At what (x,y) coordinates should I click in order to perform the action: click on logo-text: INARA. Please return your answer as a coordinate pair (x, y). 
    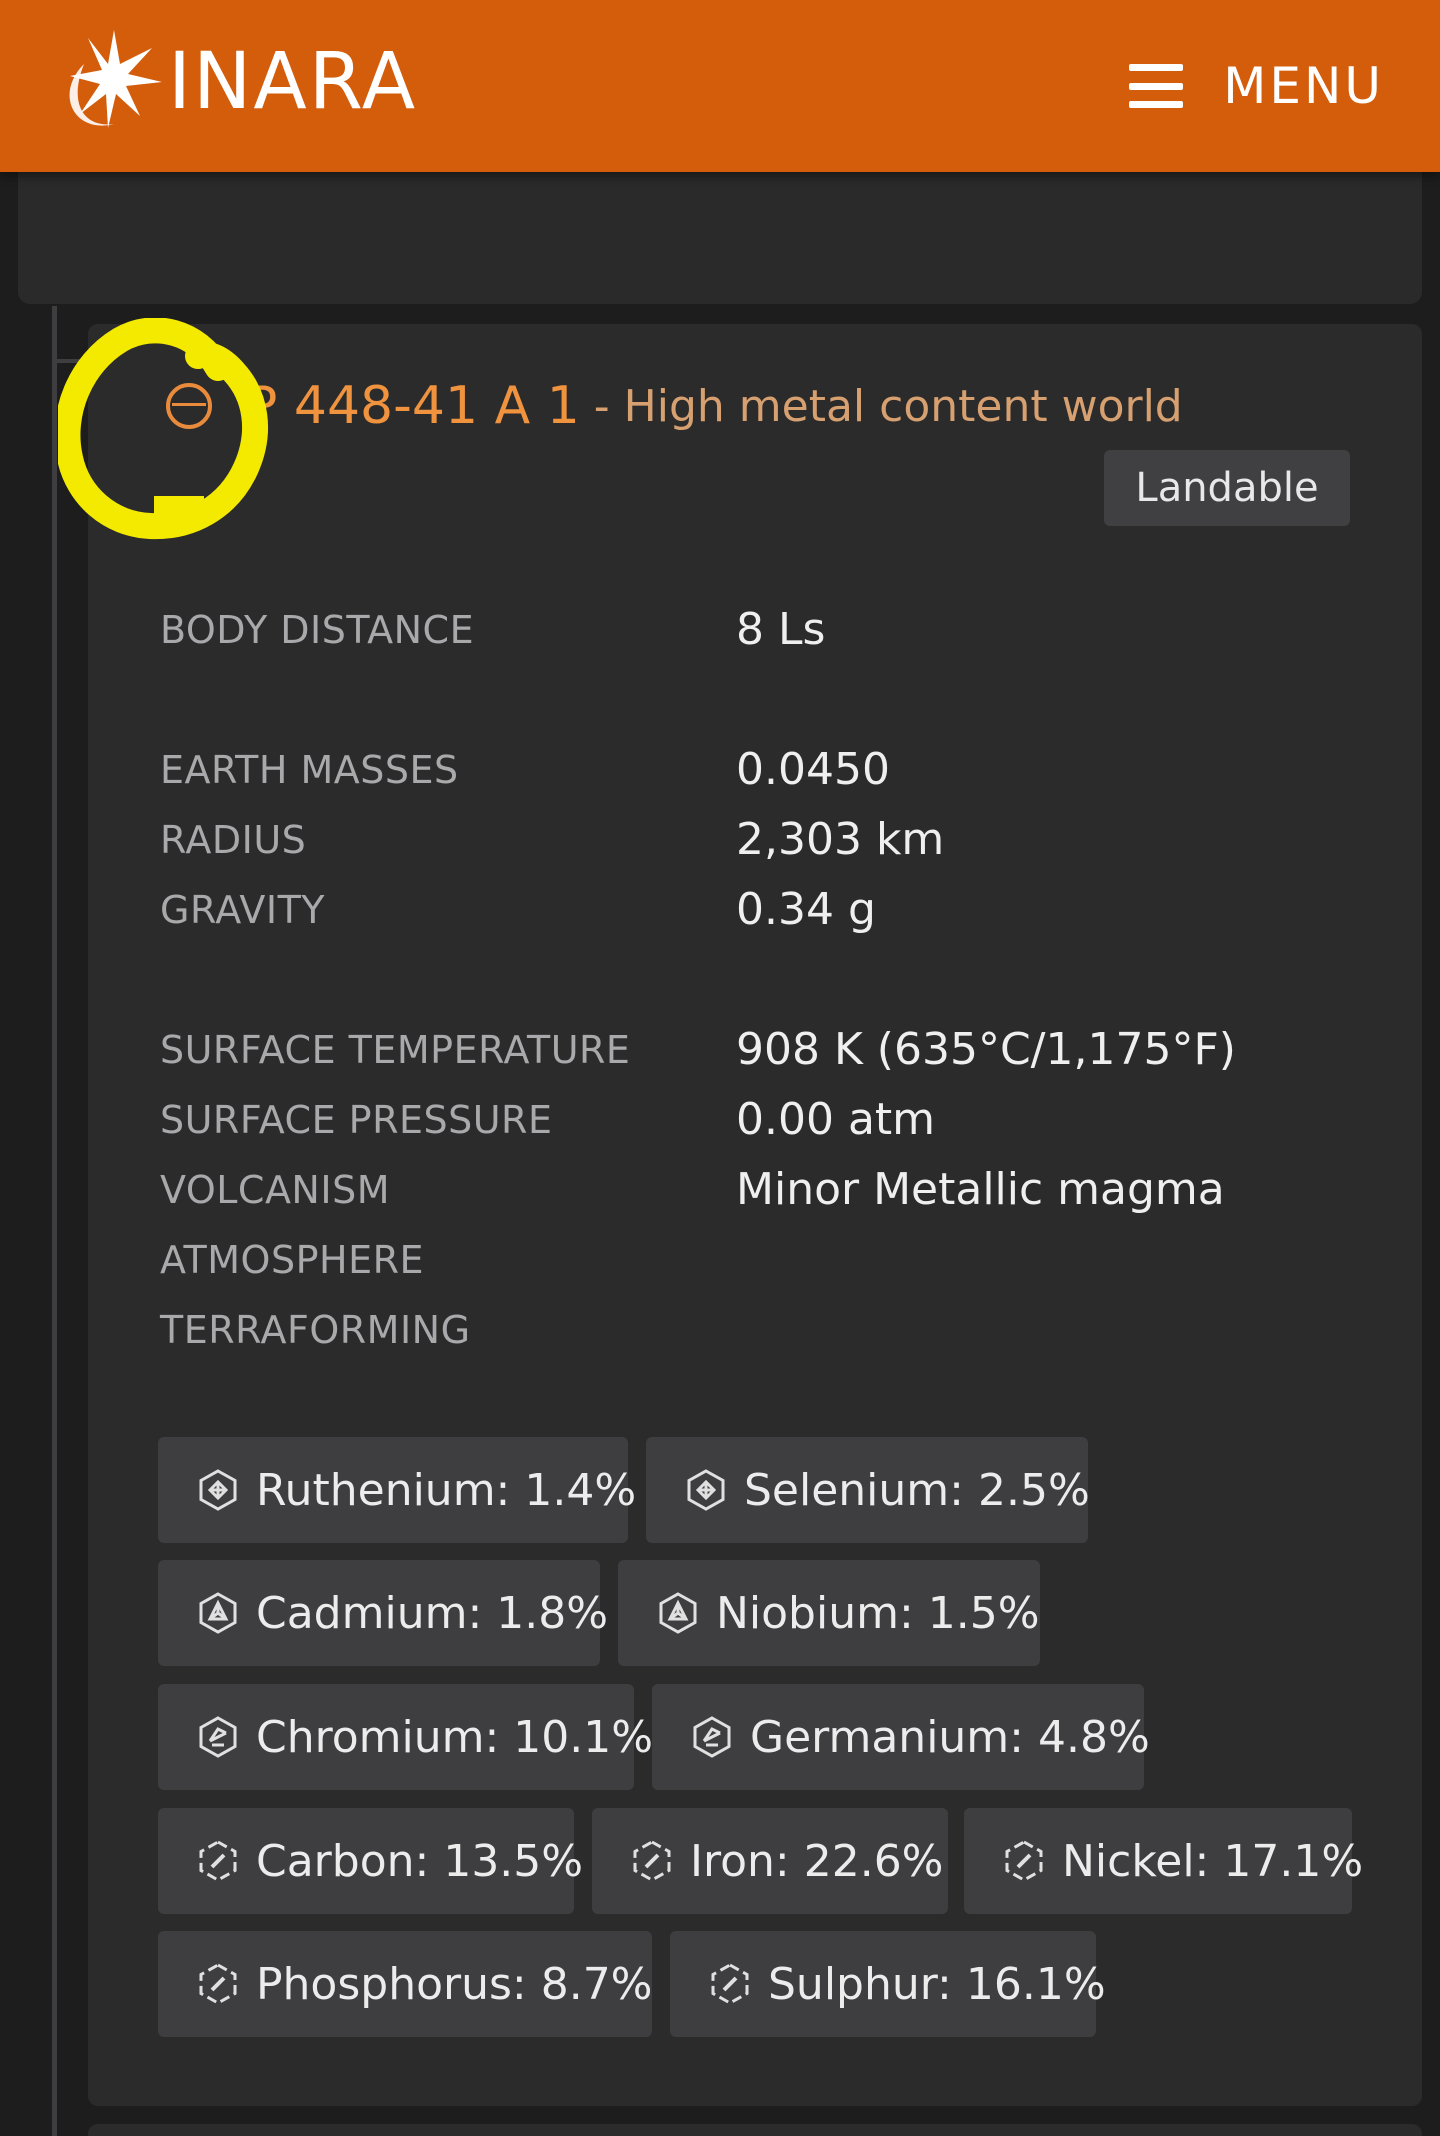
    Looking at the image, I should click on (293, 82).